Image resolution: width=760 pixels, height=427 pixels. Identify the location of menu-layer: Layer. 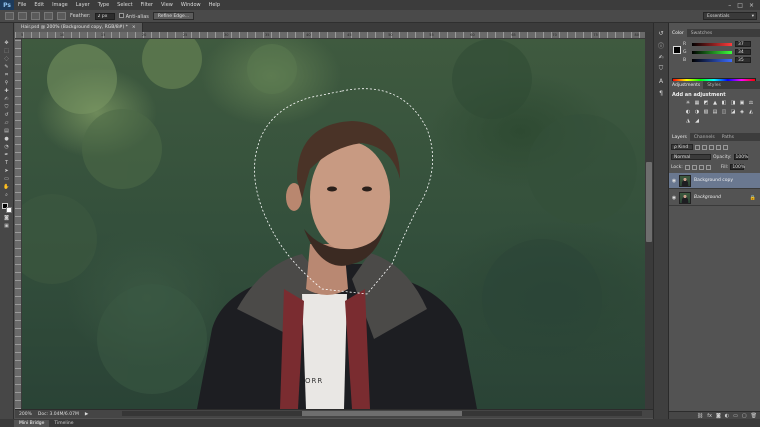
(83, 5).